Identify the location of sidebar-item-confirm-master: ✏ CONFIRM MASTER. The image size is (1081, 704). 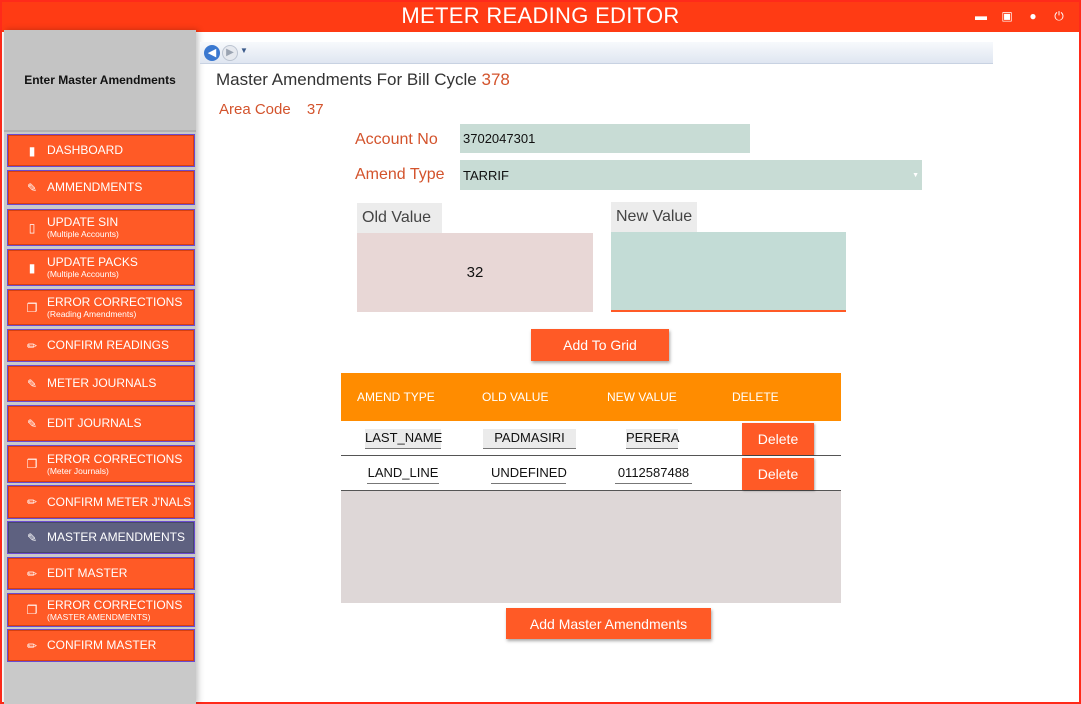
(101, 645).